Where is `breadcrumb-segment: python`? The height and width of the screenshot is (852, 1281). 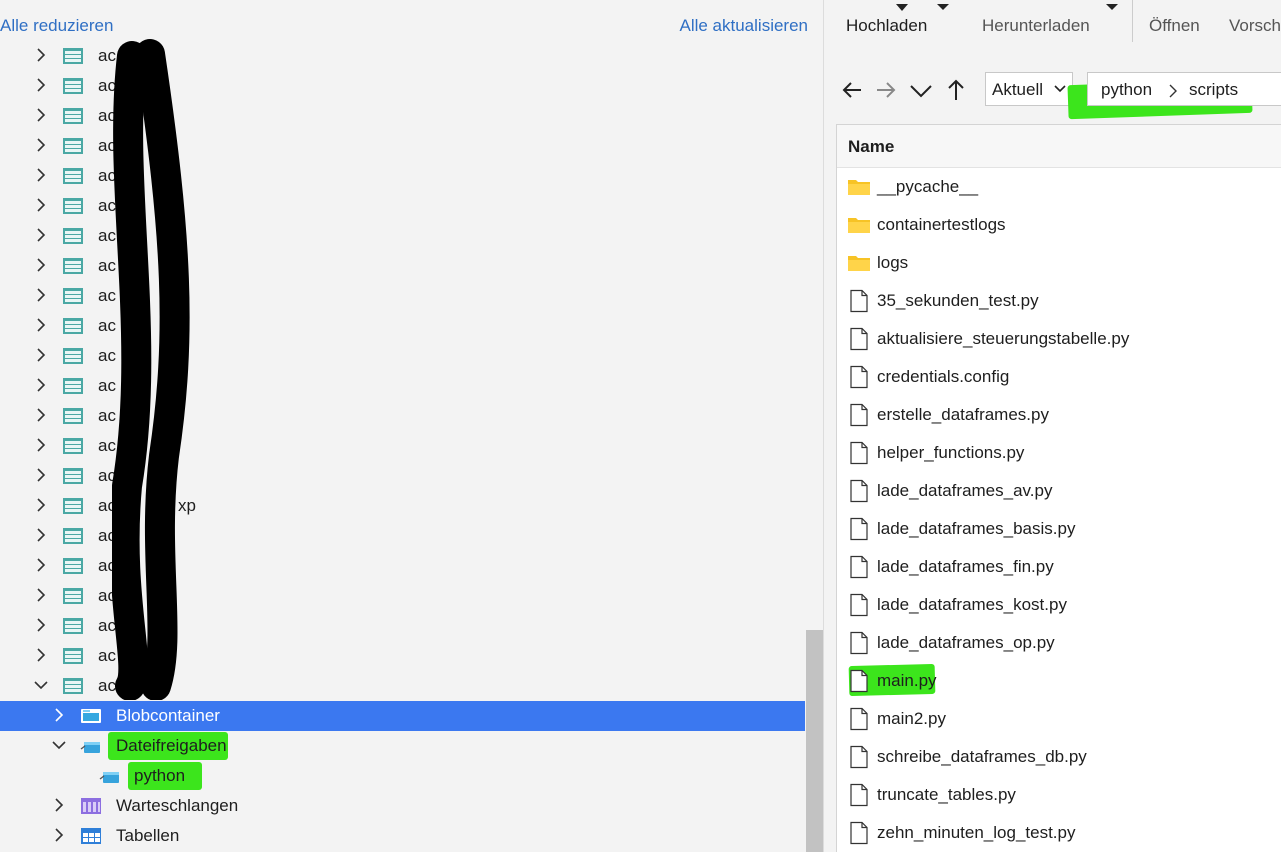 breadcrumb-segment: python is located at coordinates (1126, 90).